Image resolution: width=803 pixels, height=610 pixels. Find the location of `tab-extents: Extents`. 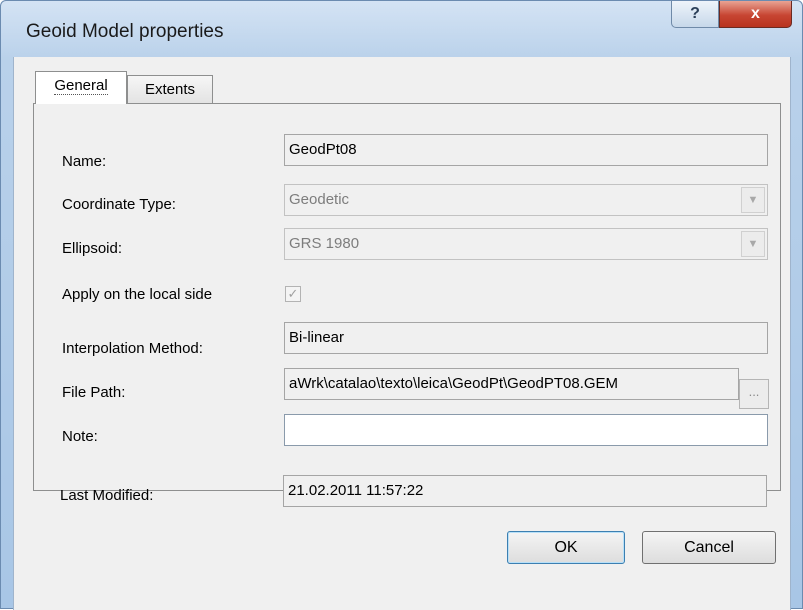

tab-extents: Extents is located at coordinates (170, 90).